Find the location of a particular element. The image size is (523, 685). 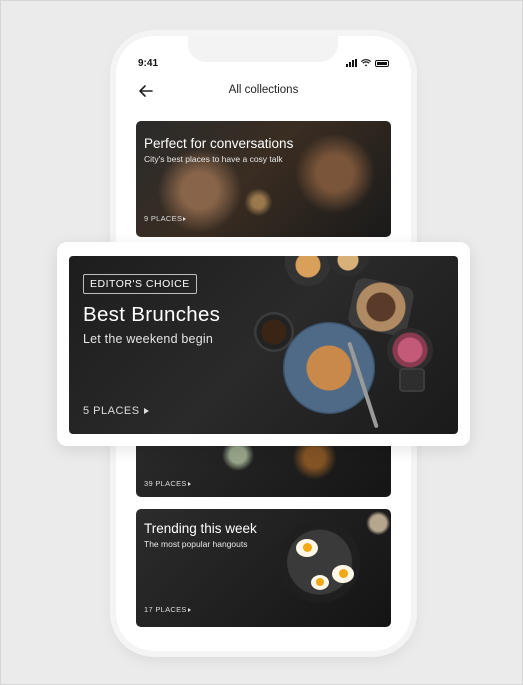

featured-subtitle: Let the weekend begin is located at coordinates (148, 339).